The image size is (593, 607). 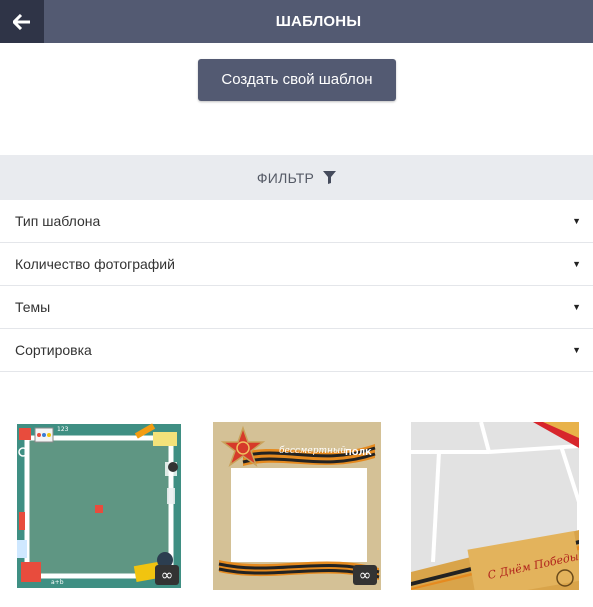 What do you see at coordinates (63, 429) in the screenshot?
I see `doodle-text: 123` at bounding box center [63, 429].